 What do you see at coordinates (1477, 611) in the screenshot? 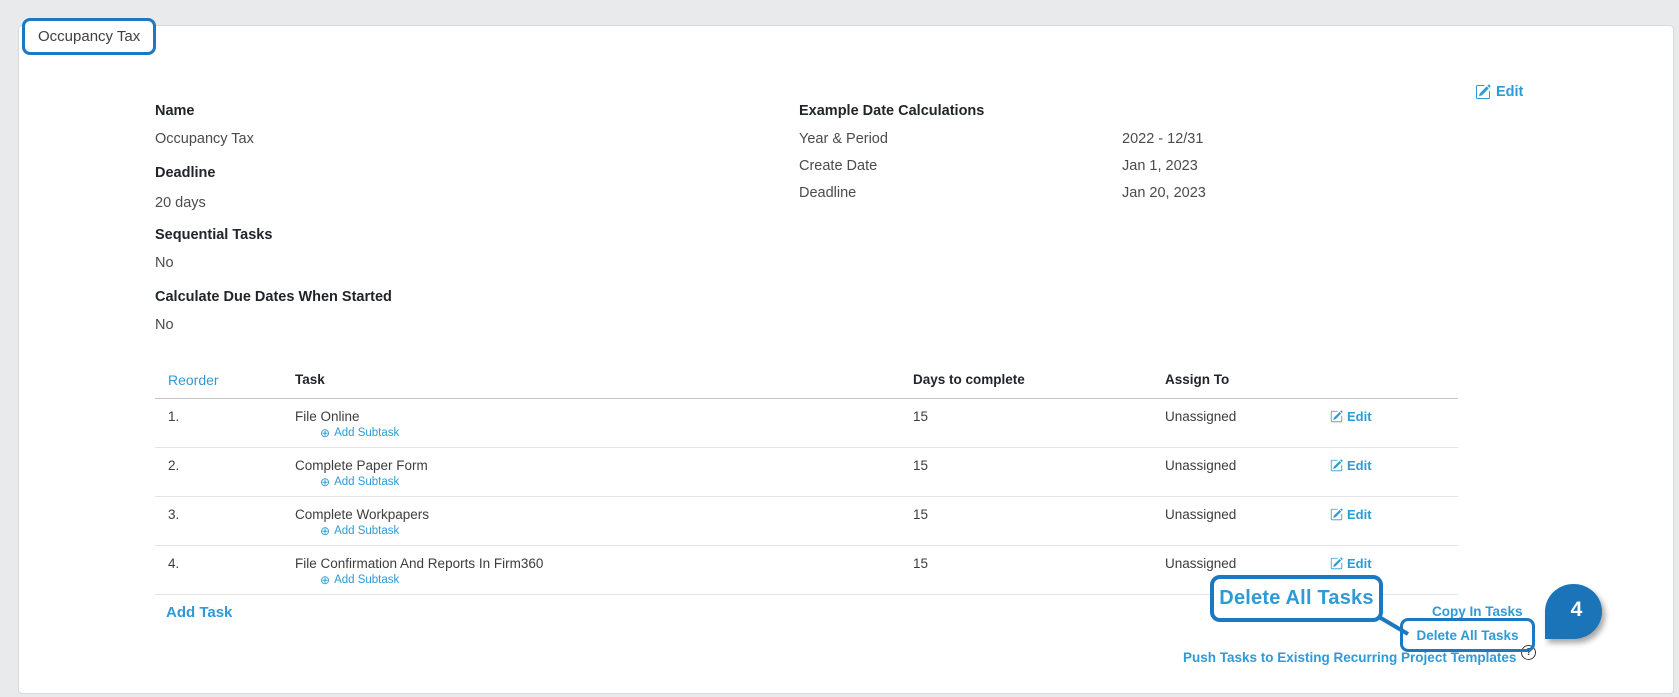
I see `copy-in-tasks-link: Copy In Tasks` at bounding box center [1477, 611].